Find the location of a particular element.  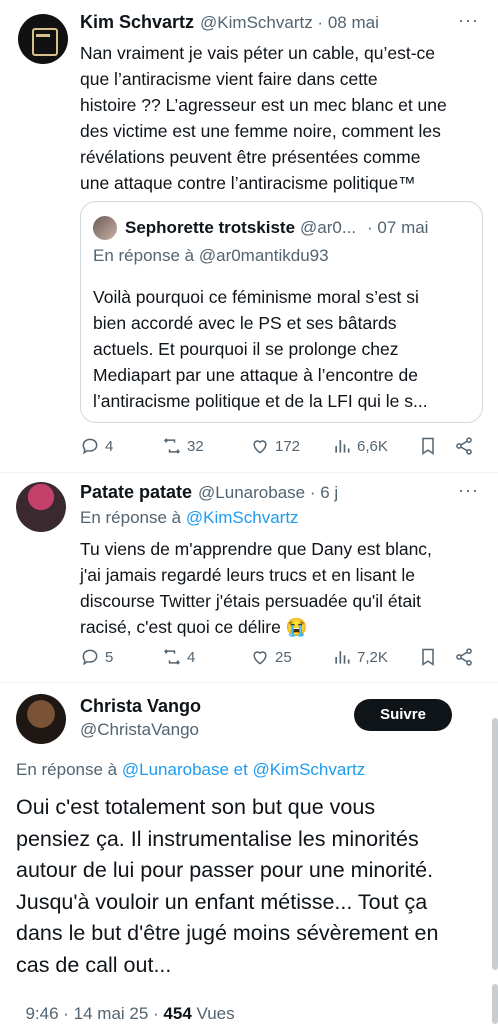

like-button: 172 is located at coordinates (275, 446).